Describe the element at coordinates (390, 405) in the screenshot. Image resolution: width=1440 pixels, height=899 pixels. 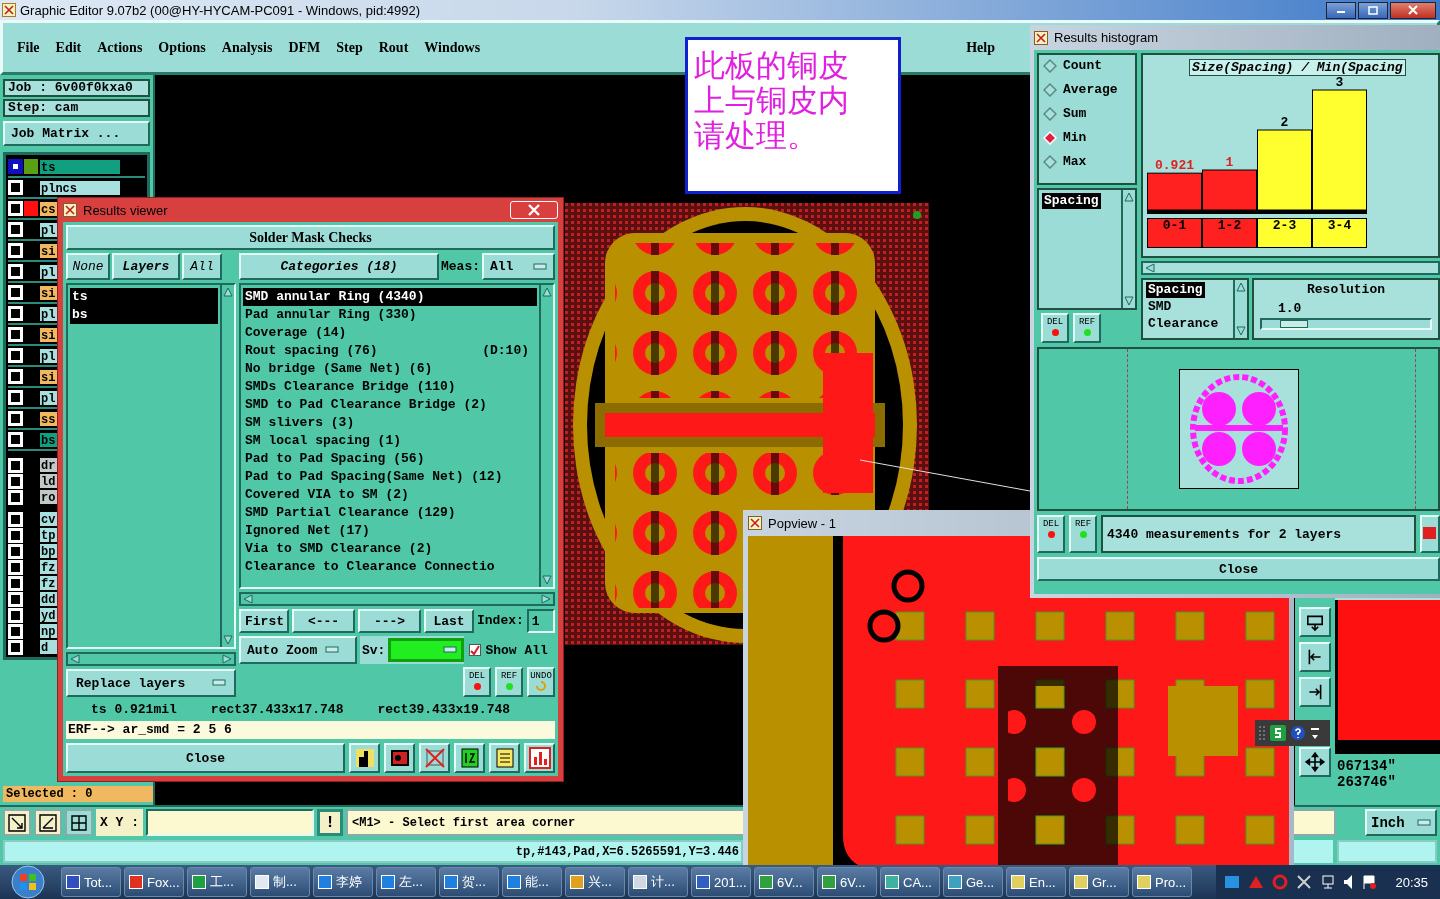
I see `category-item: SMD to Pad Clearance Bridge (2)` at that location.